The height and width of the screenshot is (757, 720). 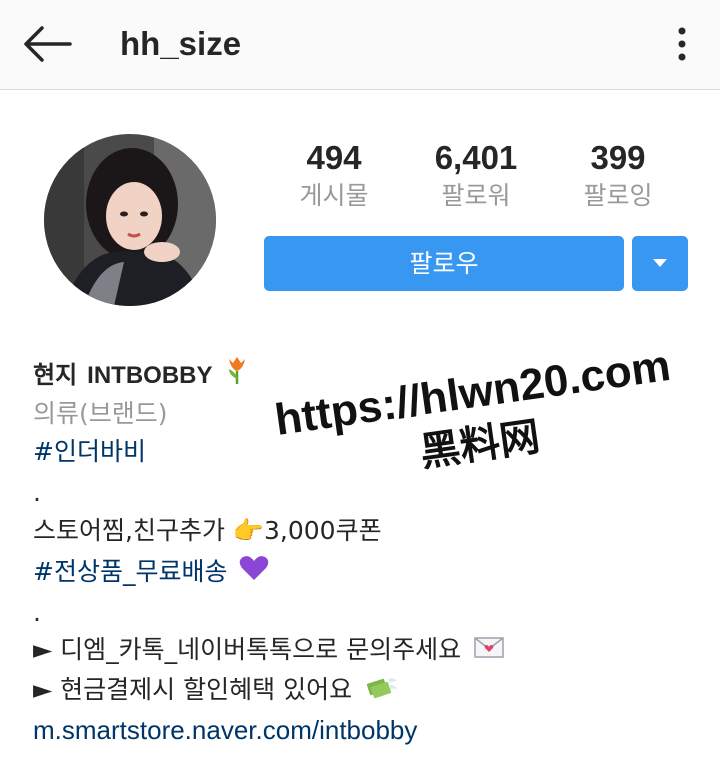 What do you see at coordinates (89, 452) in the screenshot?
I see `bio-hashtag-indebobby: #인더바비` at bounding box center [89, 452].